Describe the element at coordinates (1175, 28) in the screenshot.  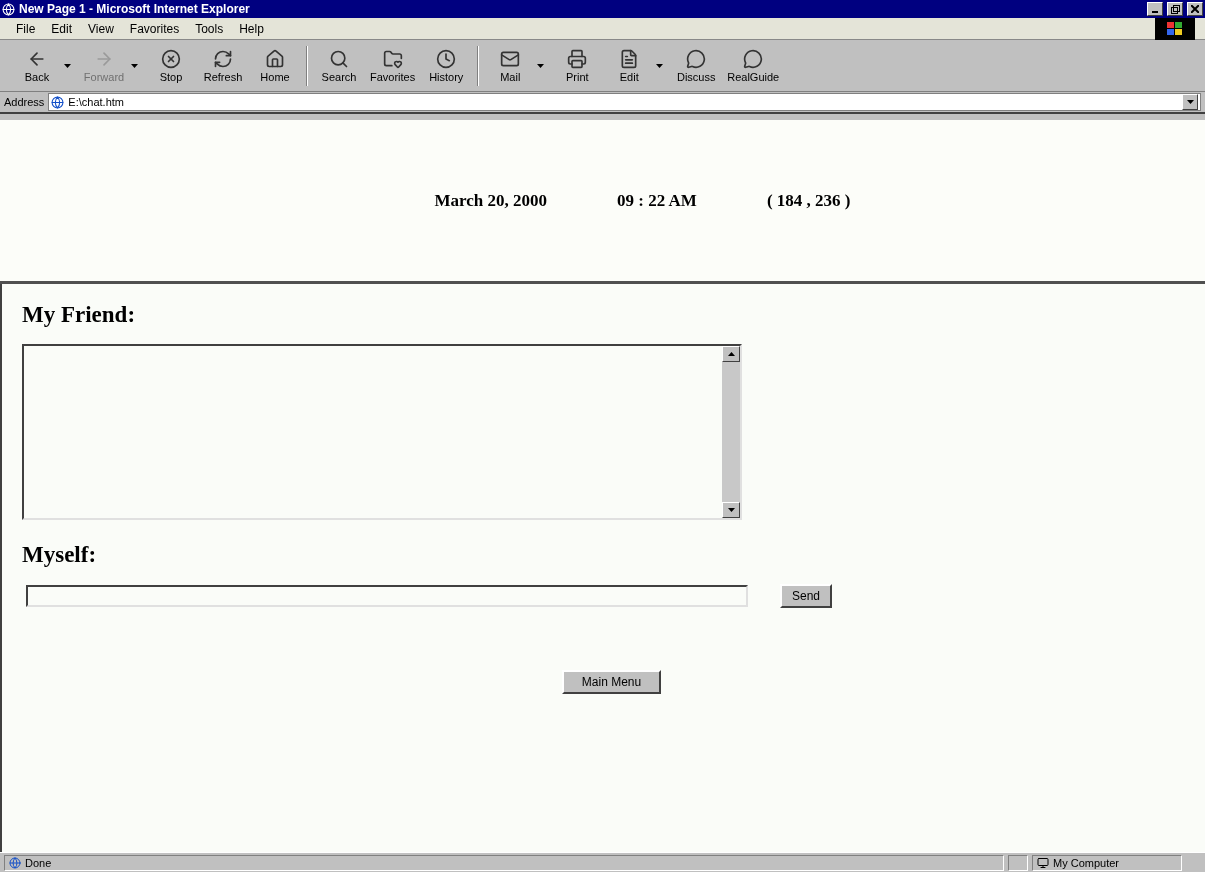
I see `flag-icon` at that location.